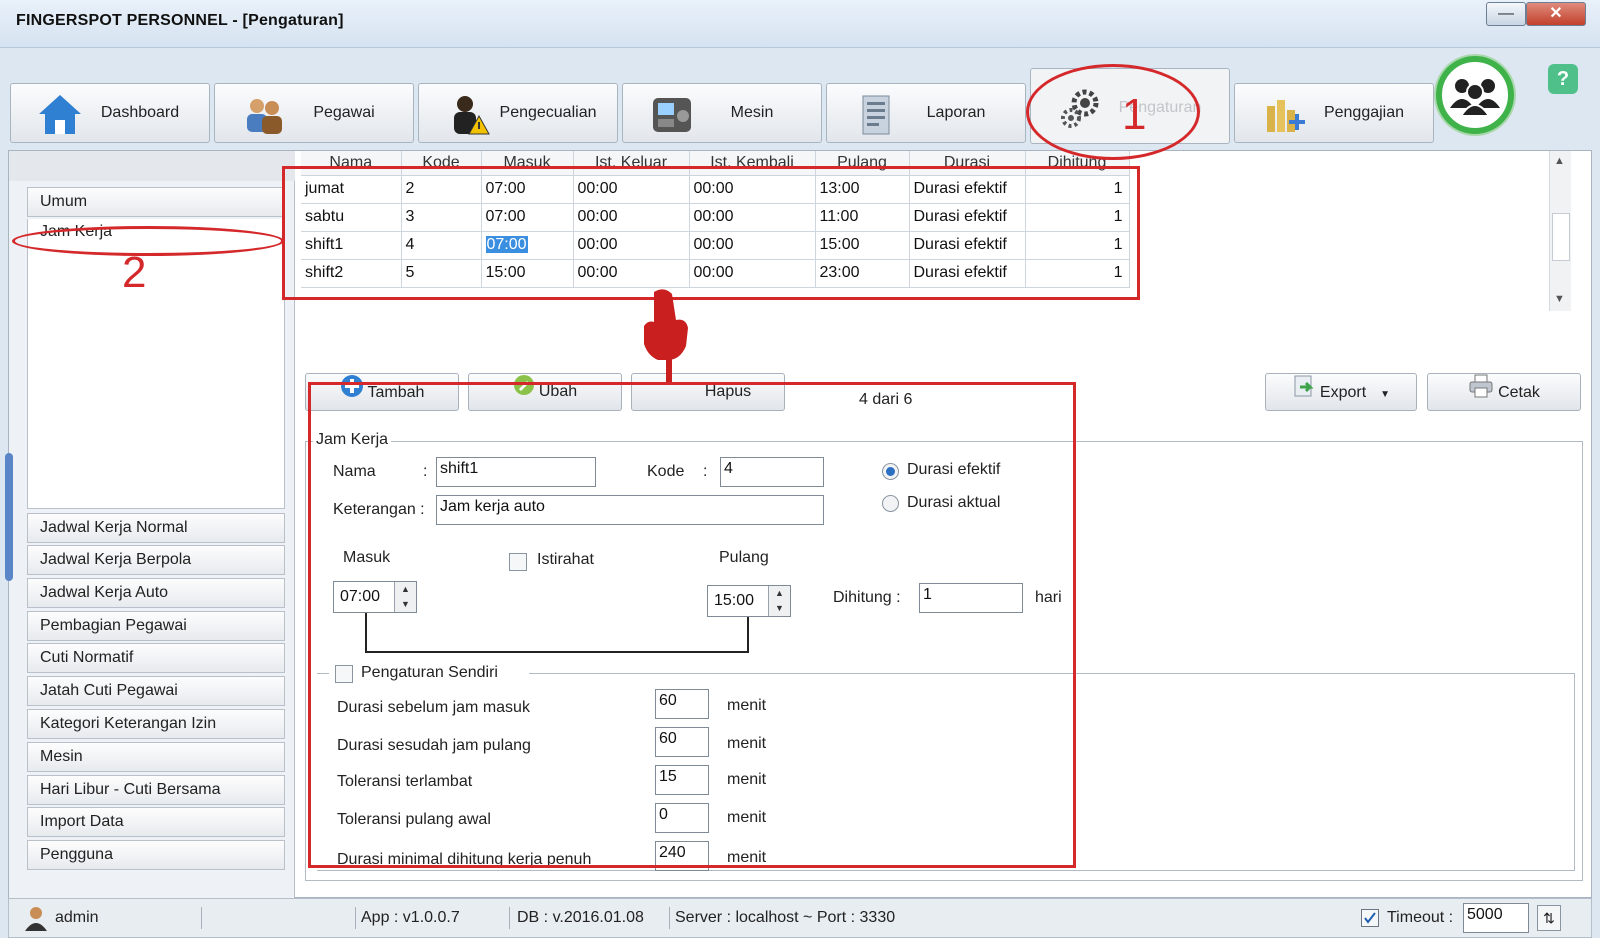 Image resolution: width=1600 pixels, height=938 pixels. I want to click on window-title: FINGERSPOT PERSONNEL - [Pengaturan], so click(180, 20).